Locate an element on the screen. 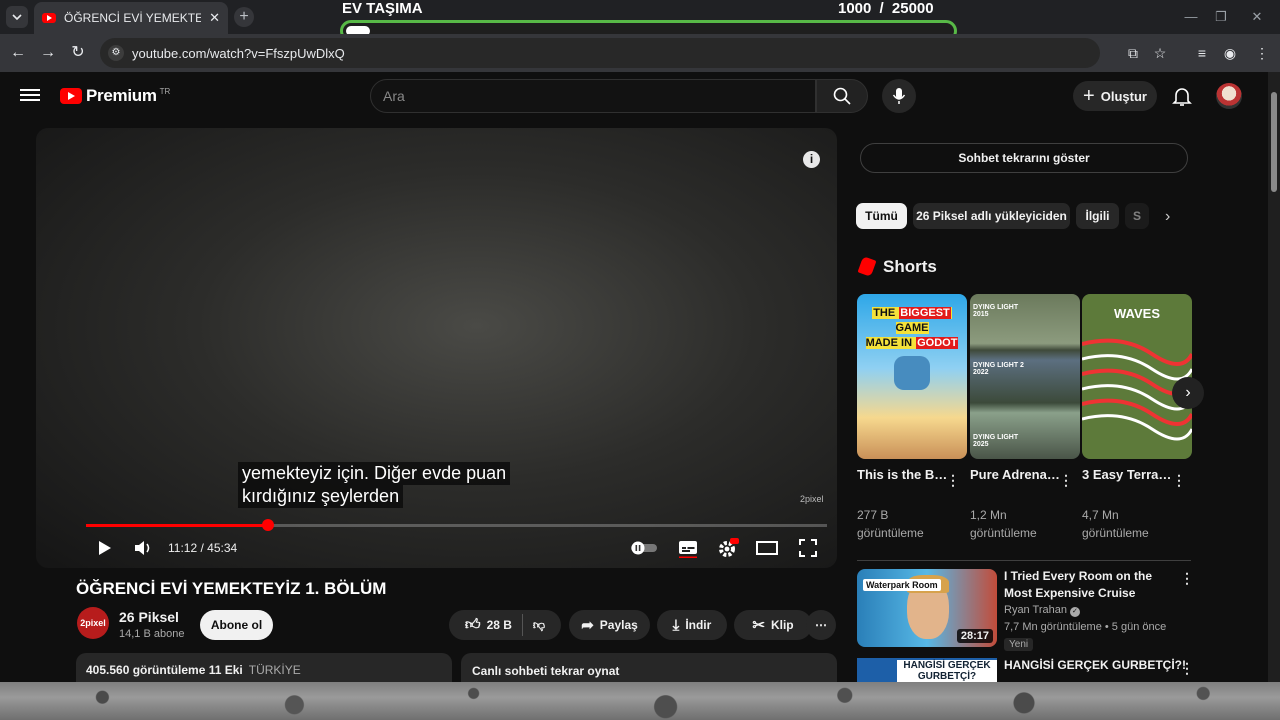 The width and height of the screenshot is (1280, 720). download-button: ⤓ İndir is located at coordinates (692, 625).